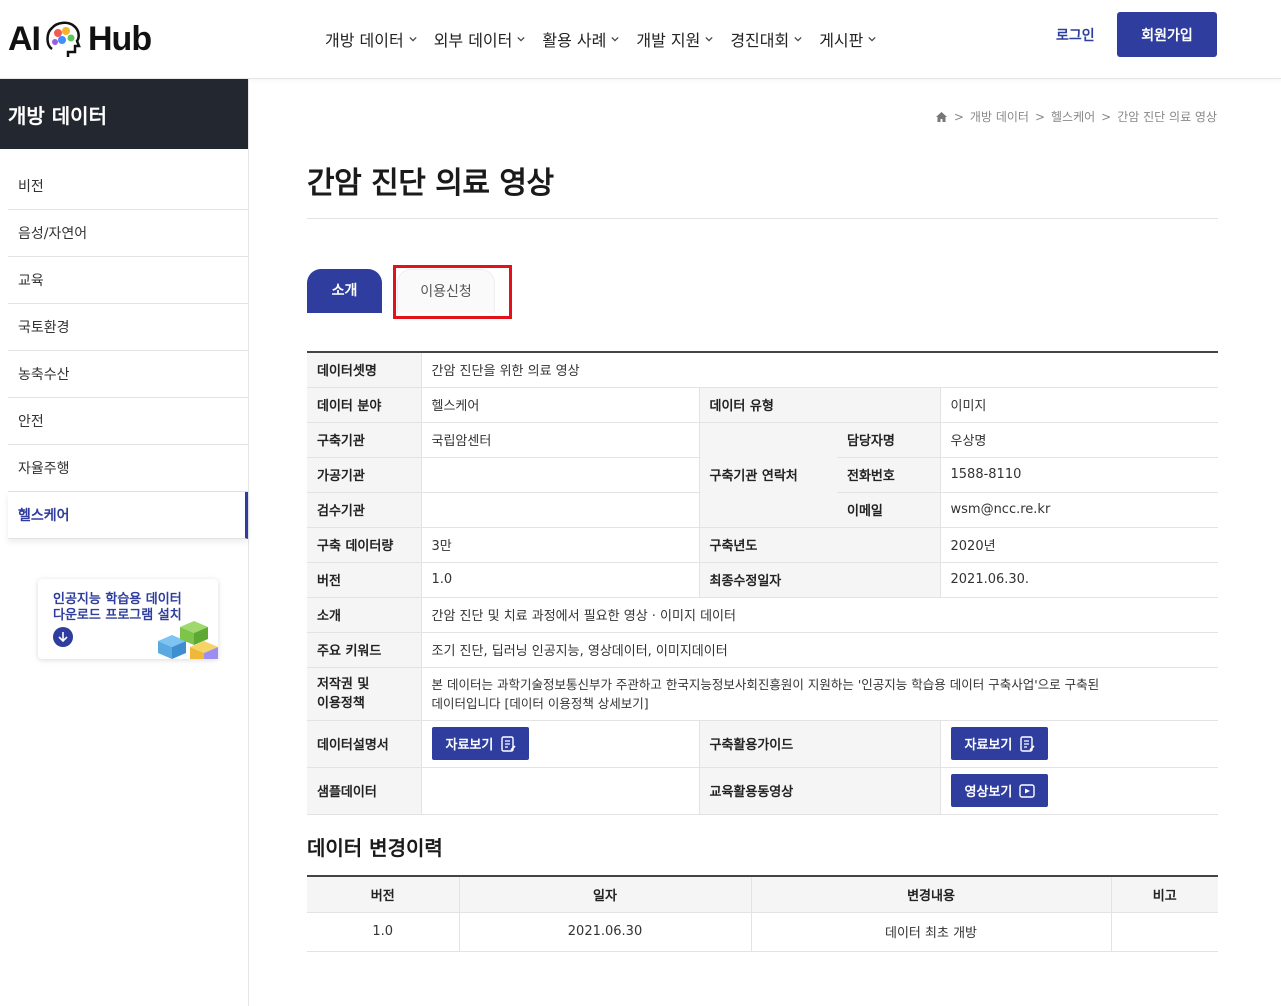  Describe the element at coordinates (344, 291) in the screenshot. I see `tab-intro: 소개` at that location.